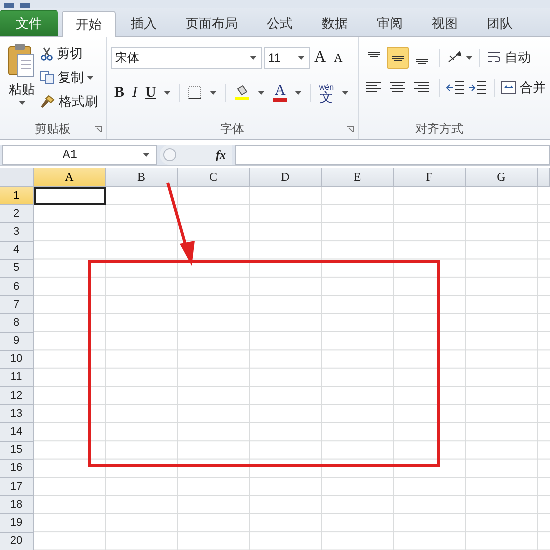 The height and width of the screenshot is (550, 550). I want to click on formula-input, so click(392, 155).